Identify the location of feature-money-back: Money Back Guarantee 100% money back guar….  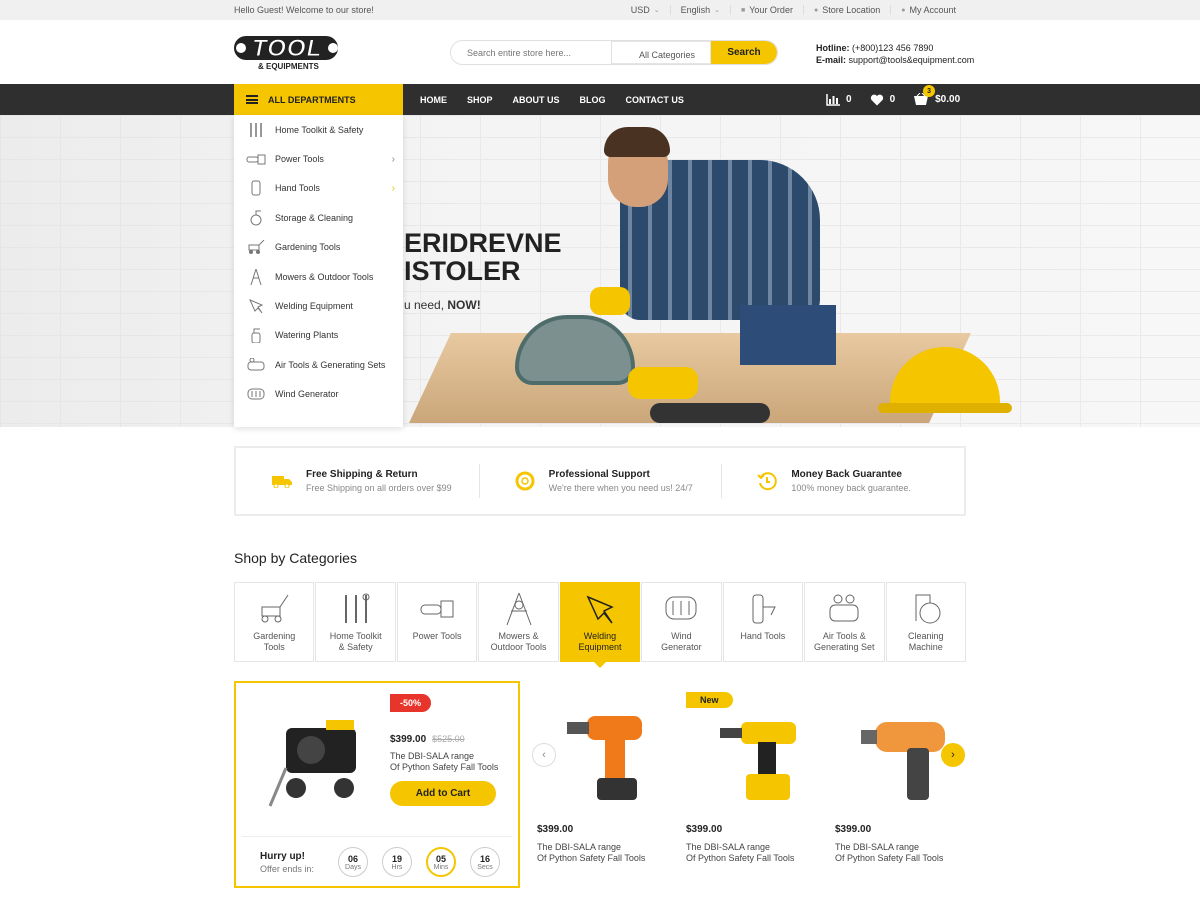
(842, 481).